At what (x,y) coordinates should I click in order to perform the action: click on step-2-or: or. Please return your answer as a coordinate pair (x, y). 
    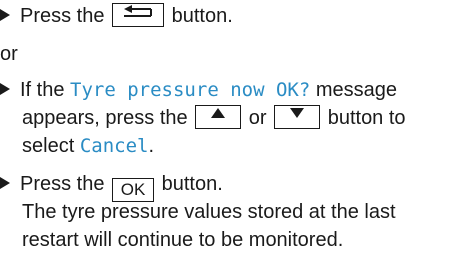
    Looking at the image, I should click on (257, 118).